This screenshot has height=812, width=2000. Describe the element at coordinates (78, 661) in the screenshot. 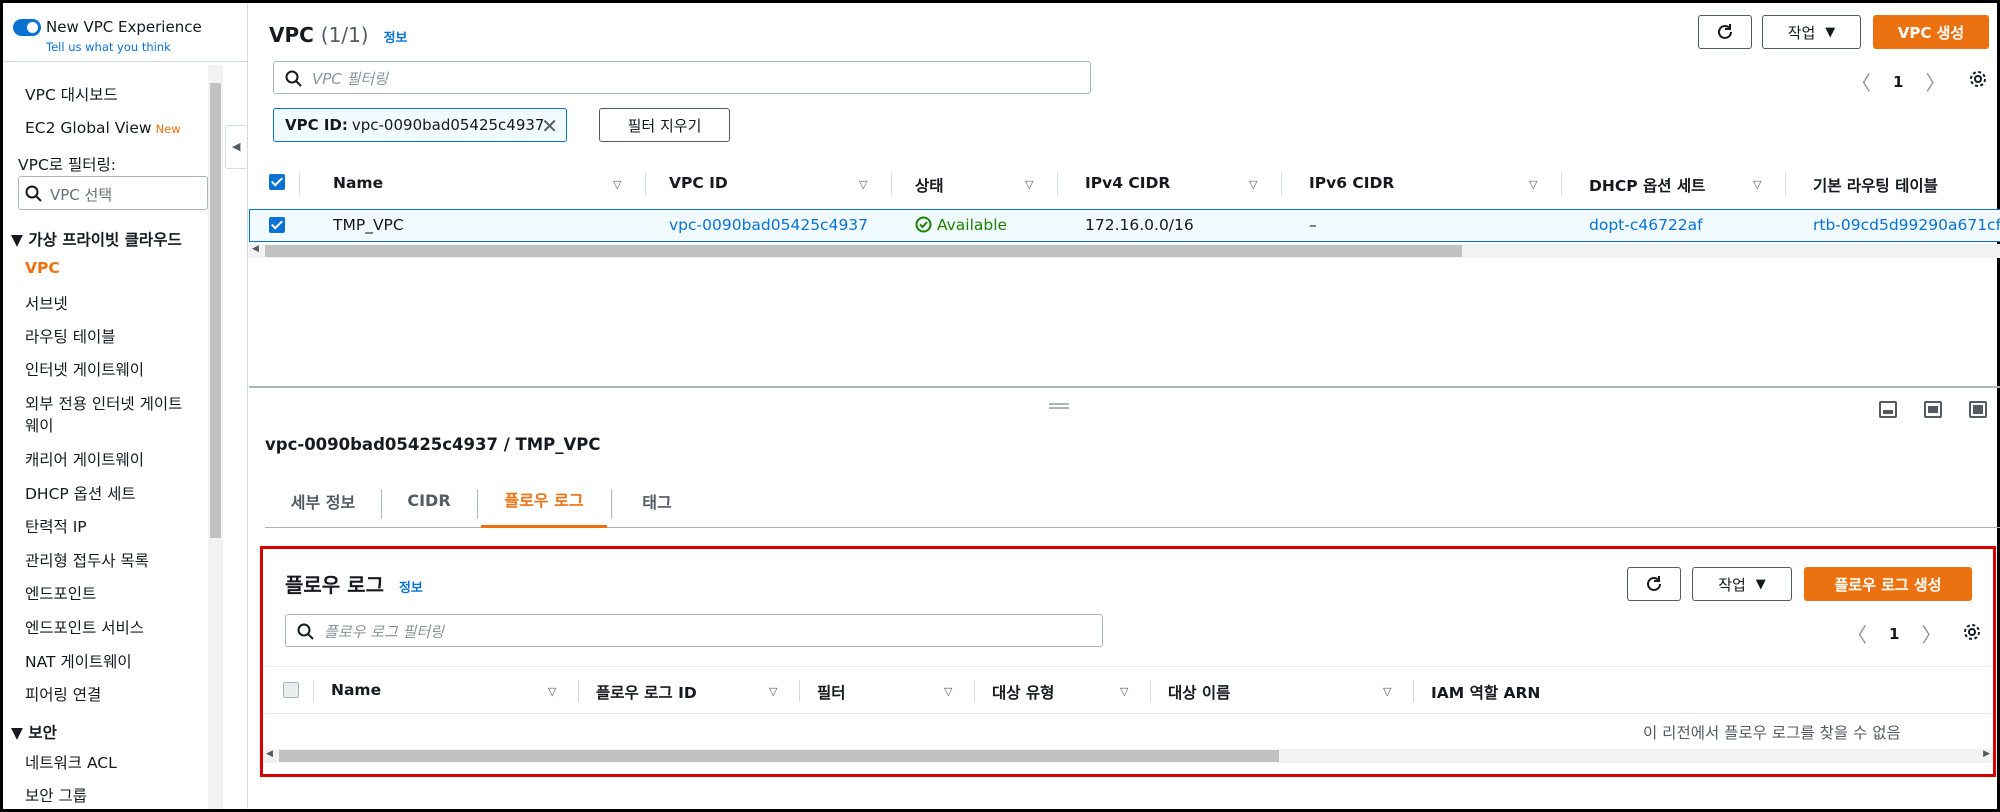

I see `sidebar-item-nat-gateways: NAT 게이트웨이` at that location.